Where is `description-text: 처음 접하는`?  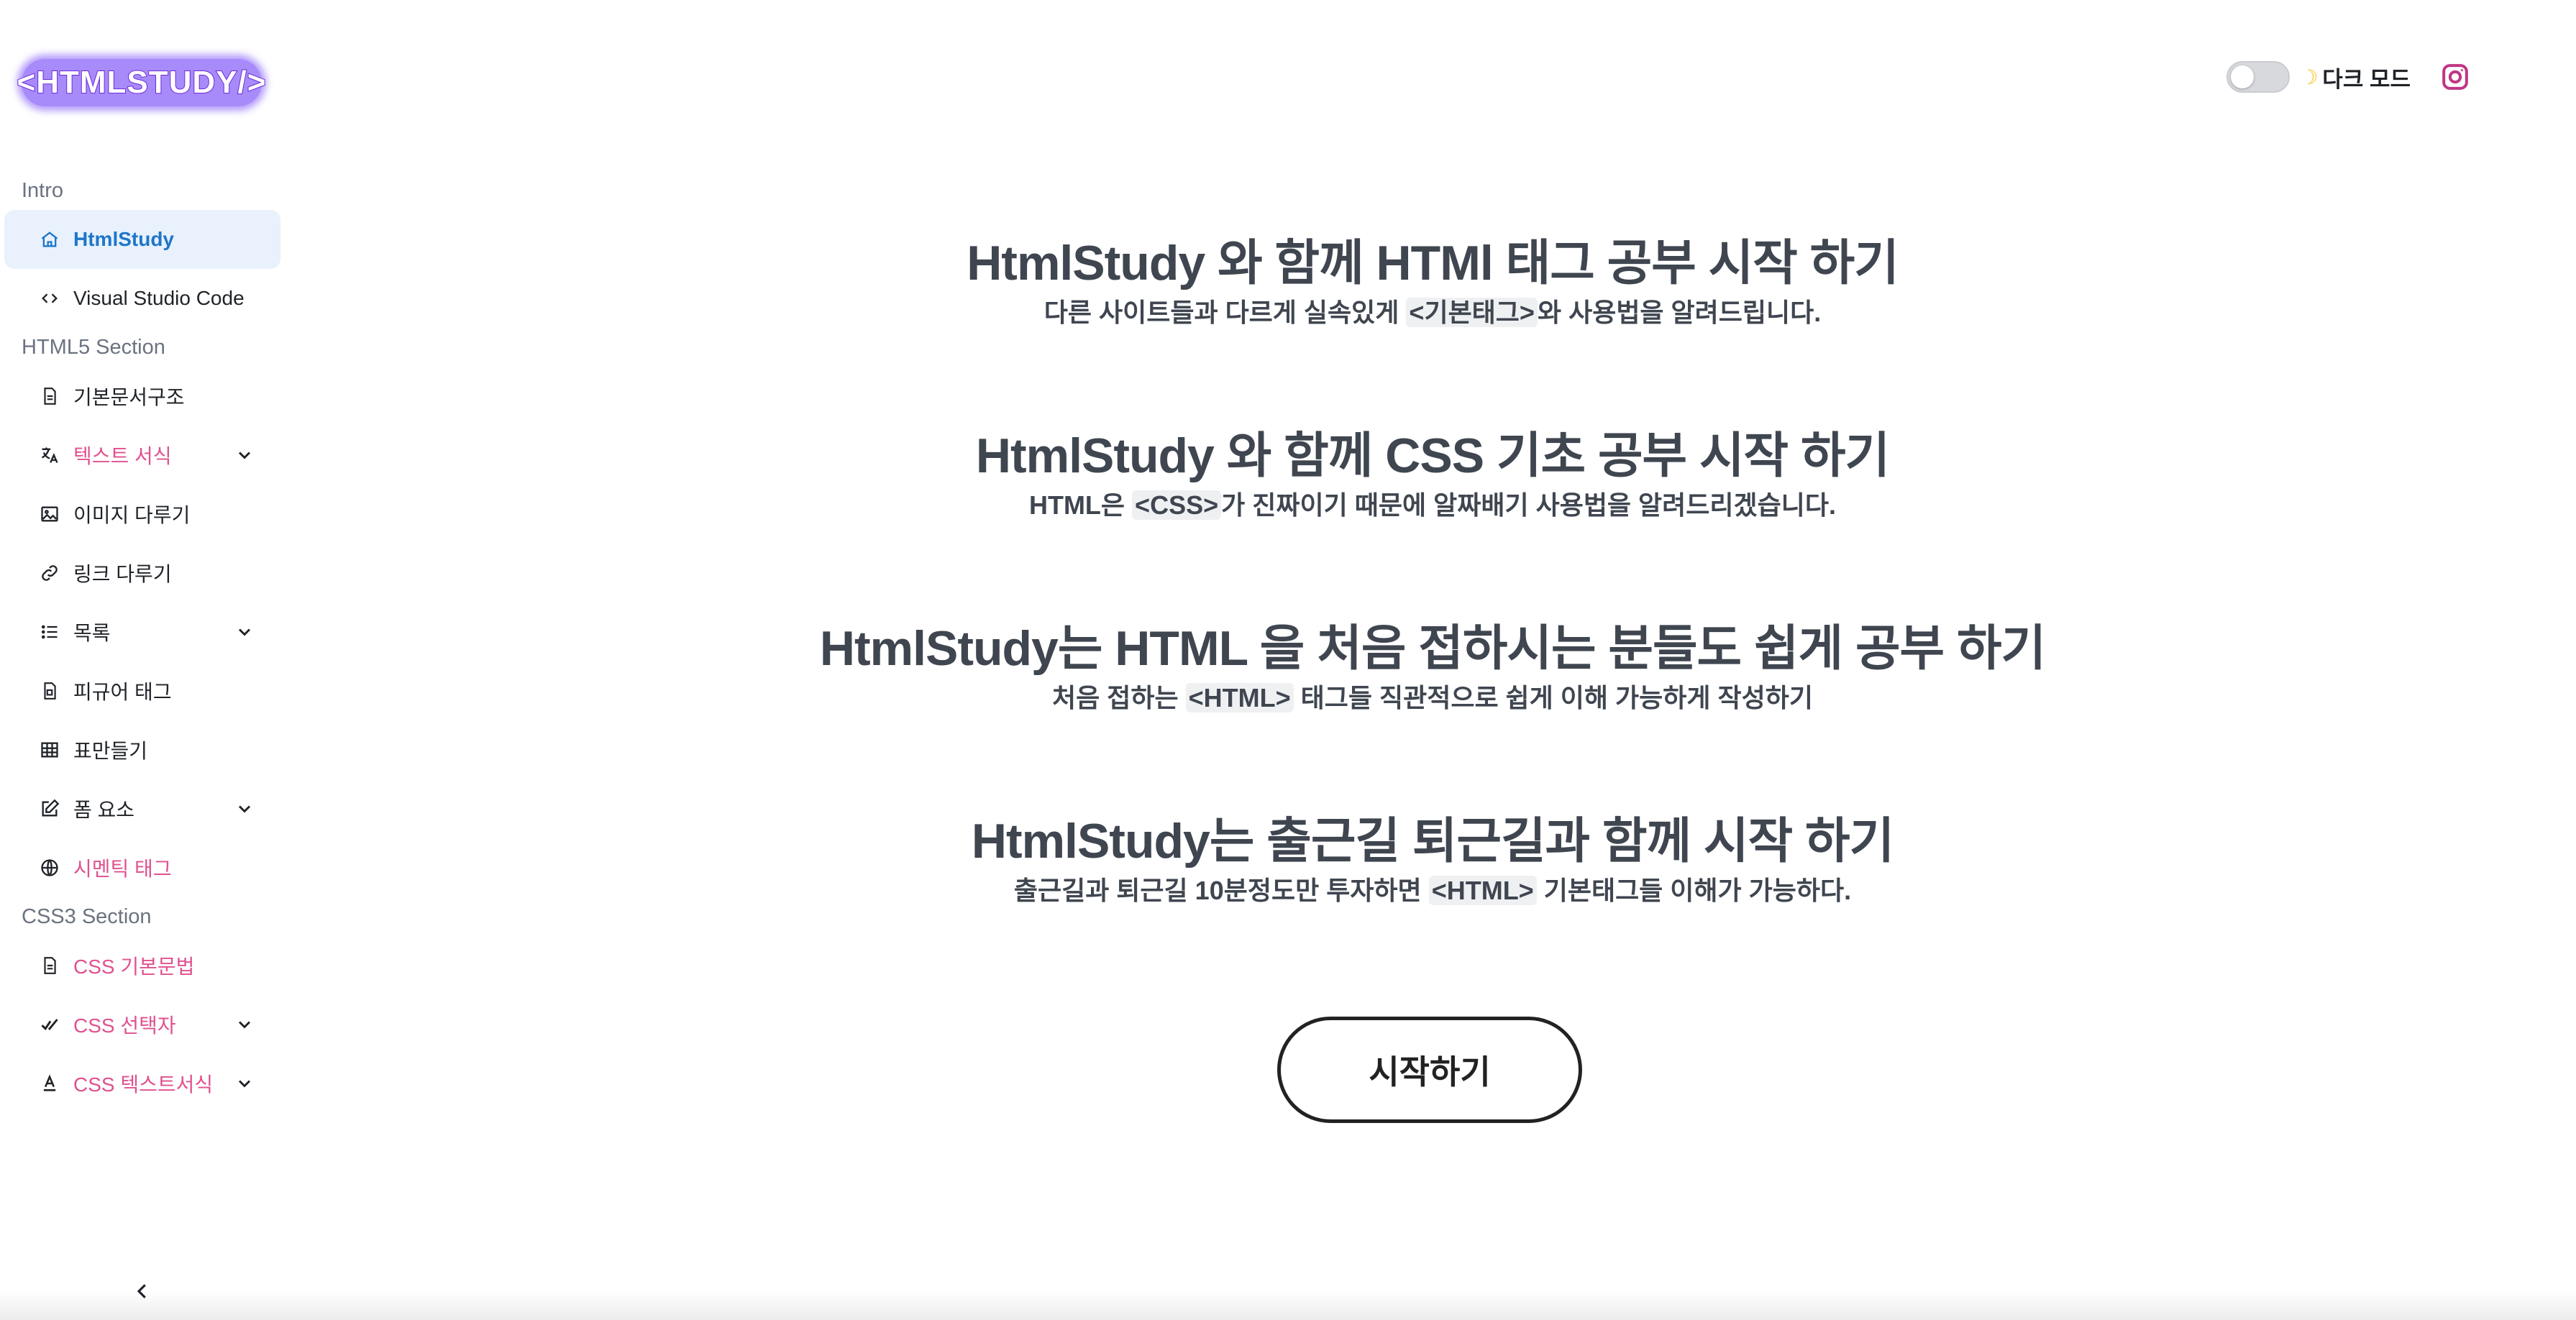
description-text: 처음 접하는 is located at coordinates (1118, 697).